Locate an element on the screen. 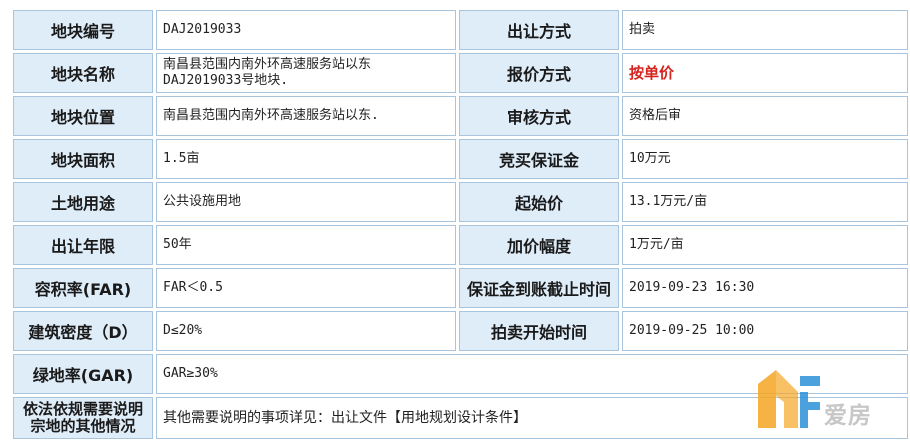 This screenshot has height=442, width=910. table-row: 地块位置 南昌县范围内南外环高速服务站以东. 审核方式 资格后审 is located at coordinates (460, 116).